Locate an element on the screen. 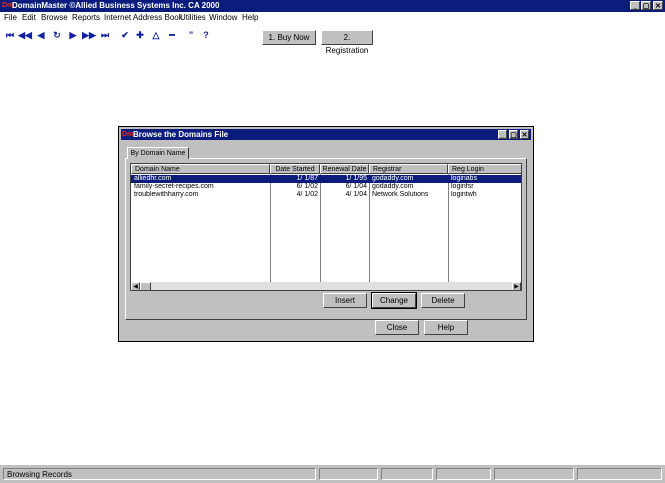  cell-date-started: 6/ 1/02 is located at coordinates (307, 186).